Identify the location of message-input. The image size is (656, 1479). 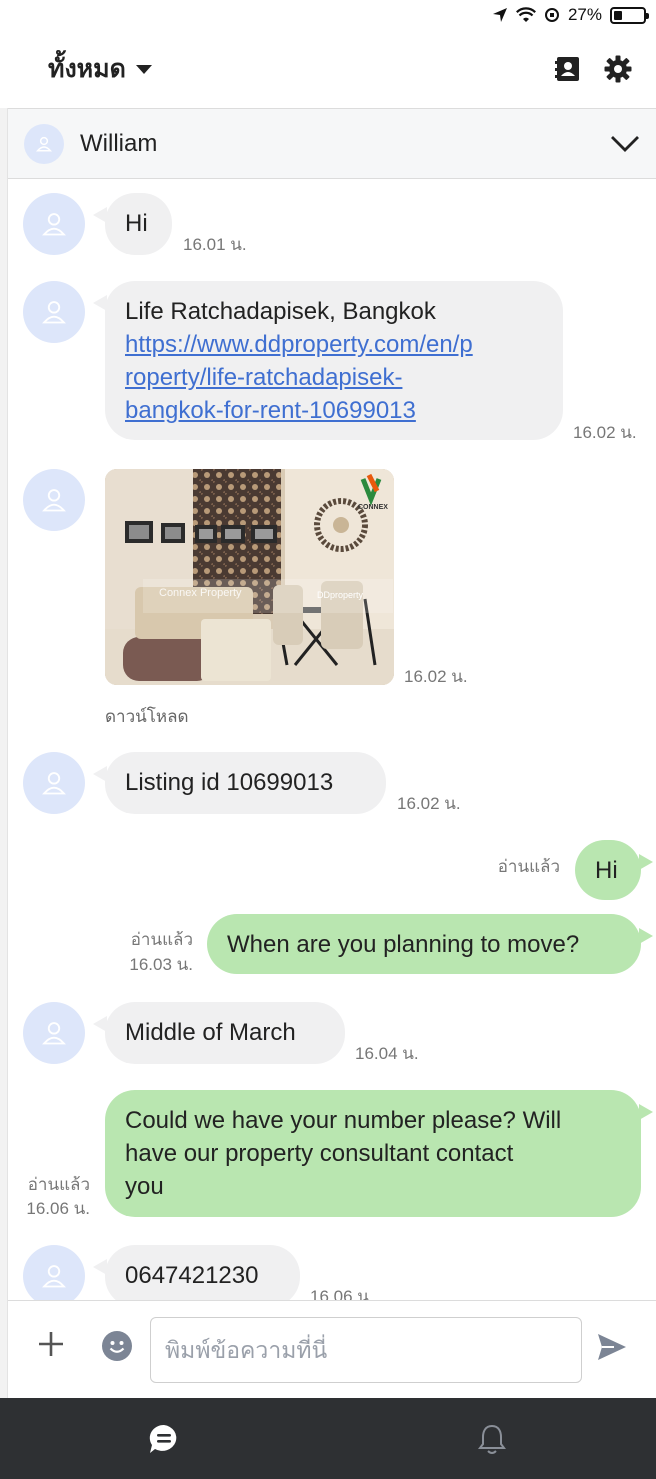
(366, 1350).